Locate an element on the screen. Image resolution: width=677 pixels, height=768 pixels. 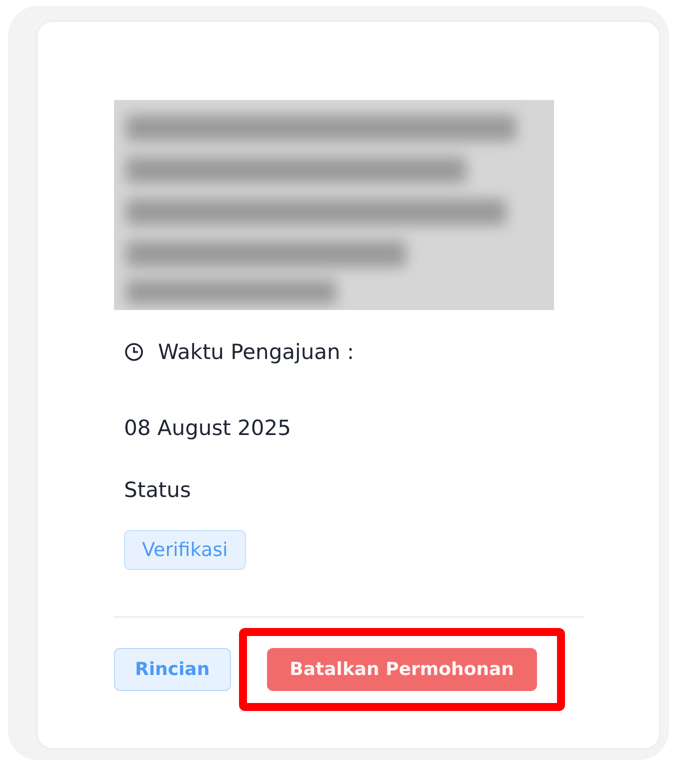
clock-icon is located at coordinates (134, 352).